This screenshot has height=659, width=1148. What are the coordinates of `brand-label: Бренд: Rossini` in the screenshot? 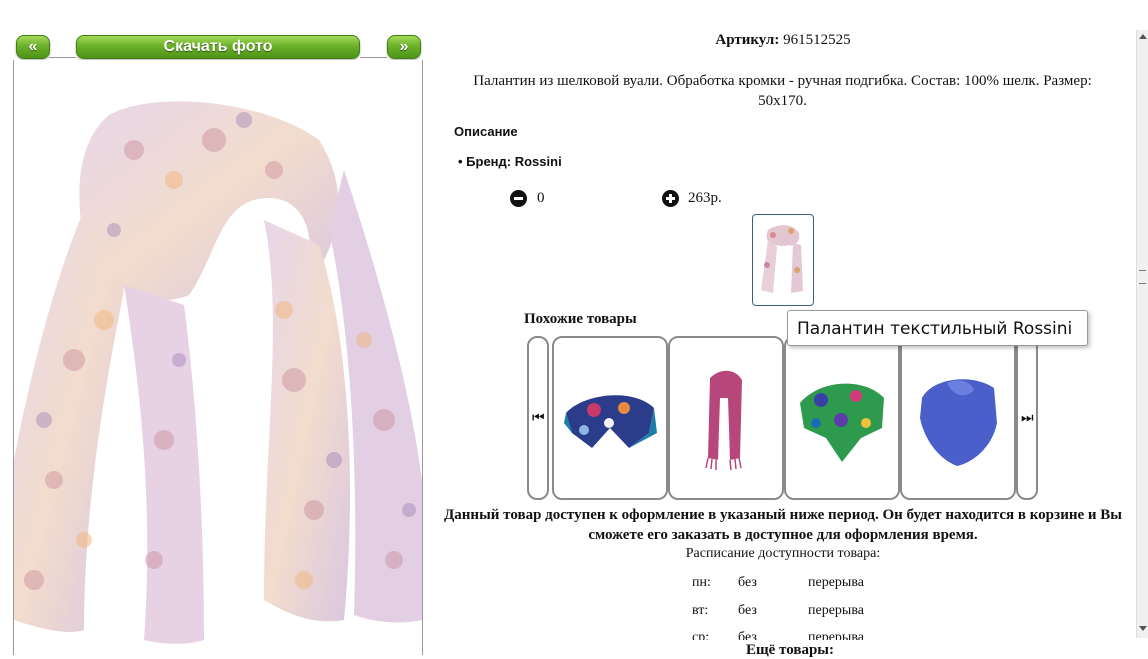 It's located at (514, 161).